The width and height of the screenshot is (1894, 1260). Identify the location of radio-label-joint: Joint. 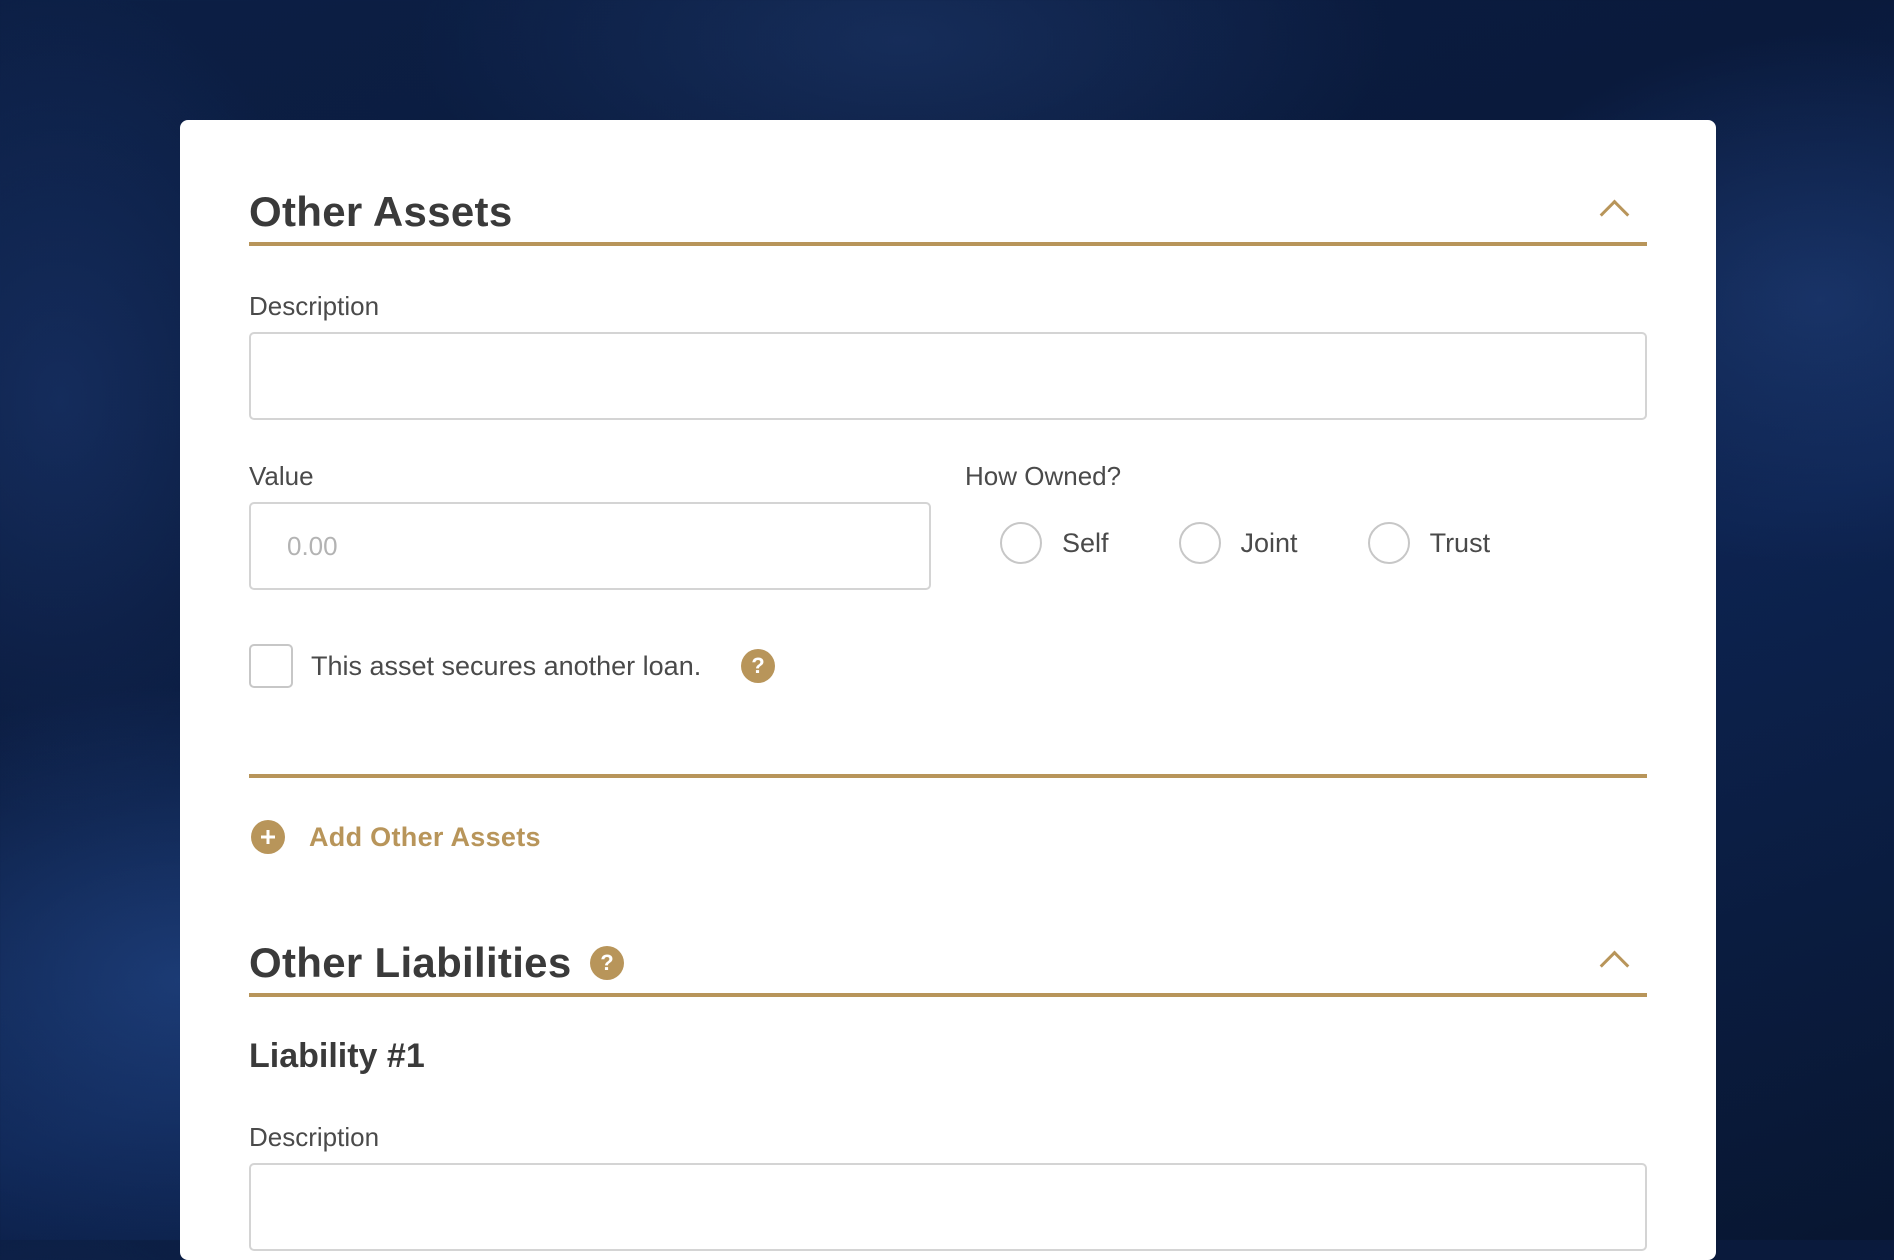
(1269, 542).